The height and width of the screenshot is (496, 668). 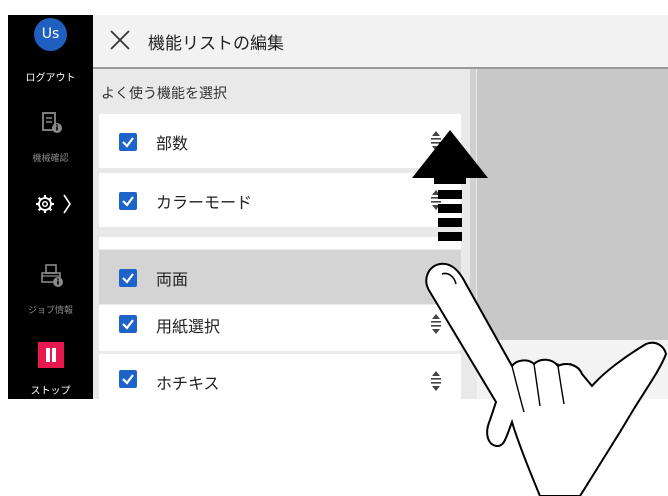 What do you see at coordinates (216, 44) in the screenshot?
I see `page-title: 機能リストの編集` at bounding box center [216, 44].